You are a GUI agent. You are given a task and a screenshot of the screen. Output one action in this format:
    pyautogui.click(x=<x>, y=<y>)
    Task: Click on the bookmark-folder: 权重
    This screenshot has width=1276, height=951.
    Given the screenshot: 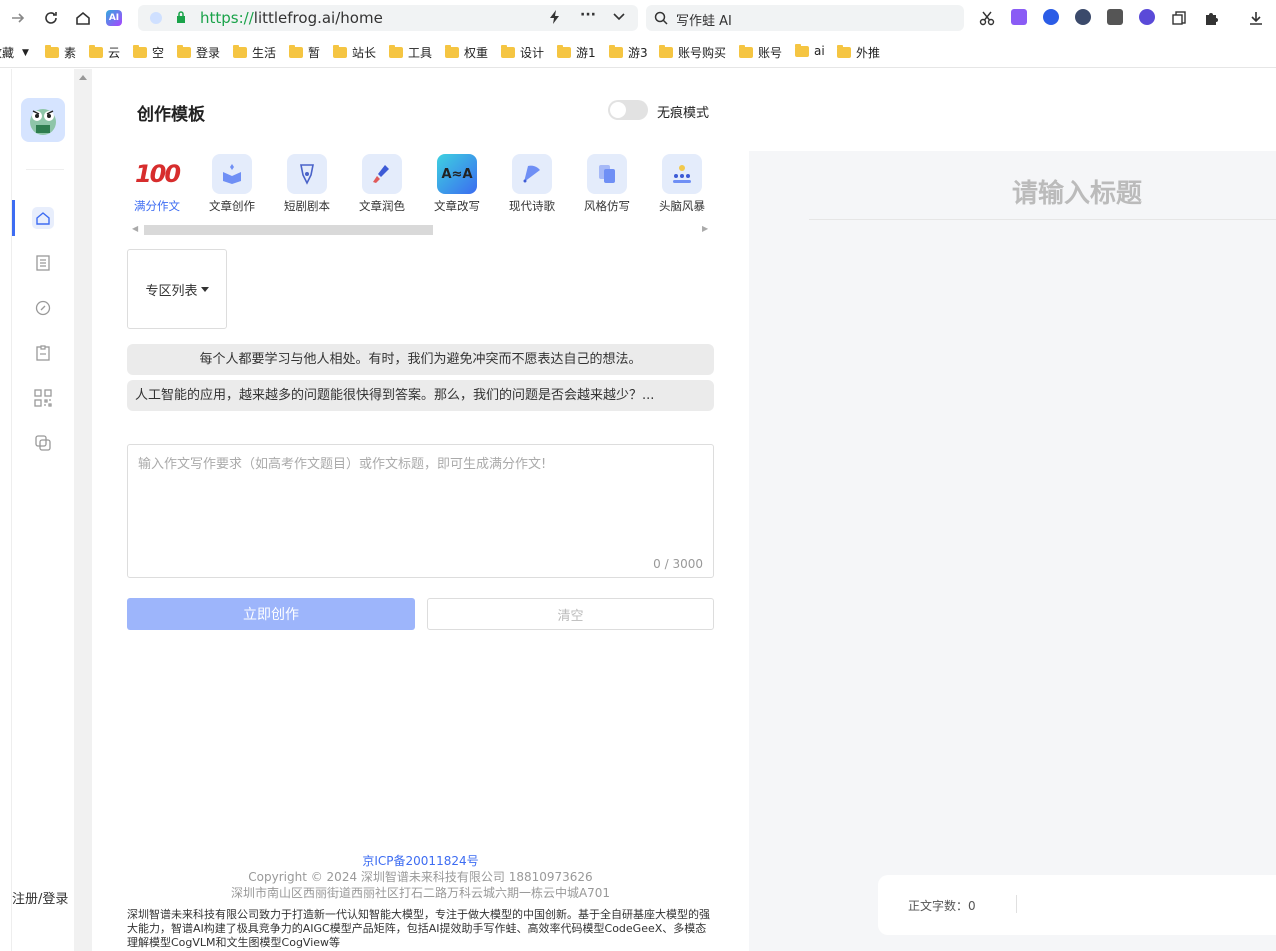 What is the action you would take?
    pyautogui.click(x=466, y=52)
    